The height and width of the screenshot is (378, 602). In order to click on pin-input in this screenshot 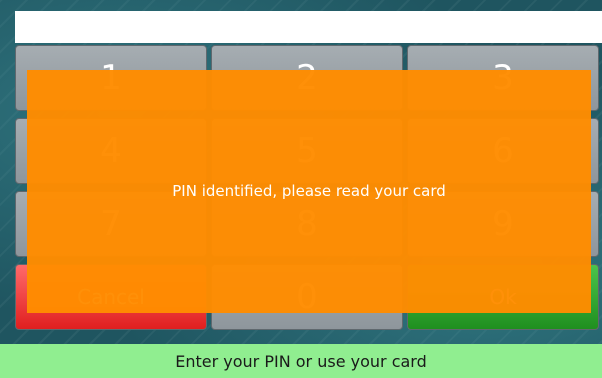, I will do `click(308, 27)`.